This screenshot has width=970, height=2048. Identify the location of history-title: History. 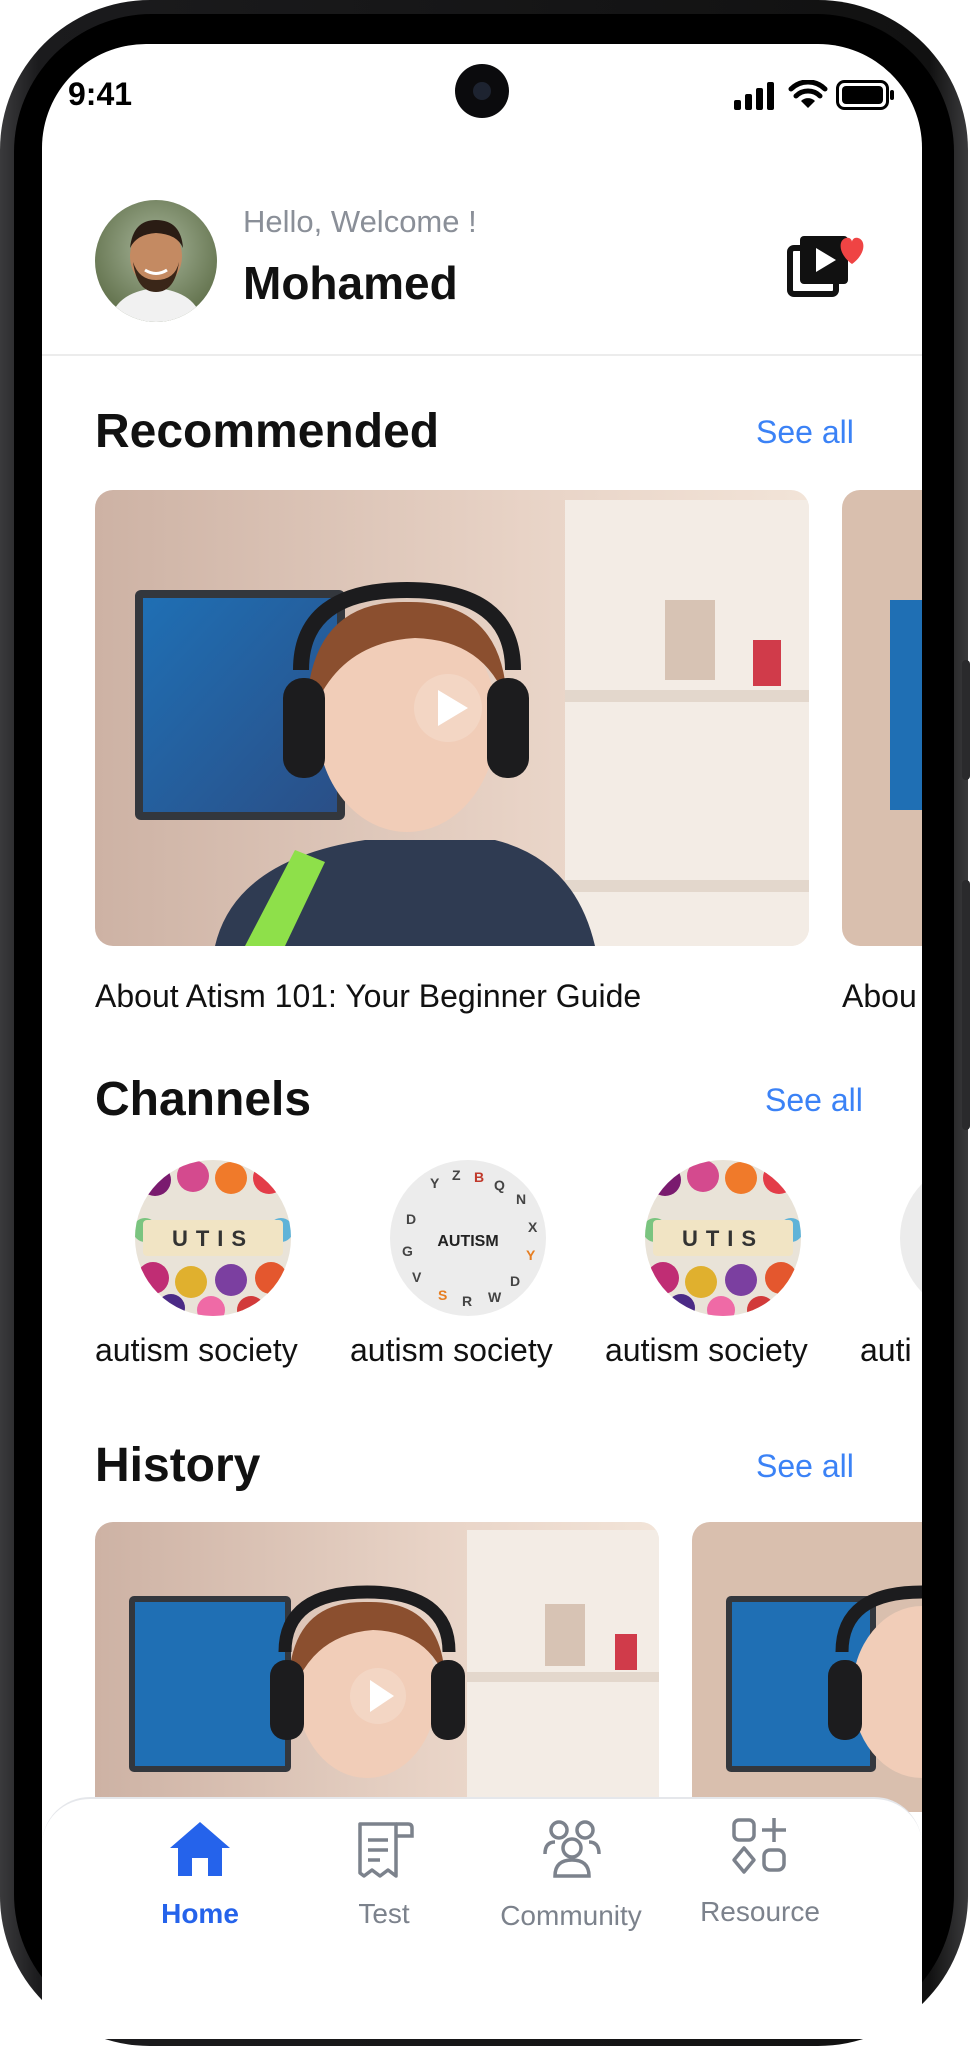
(178, 1465).